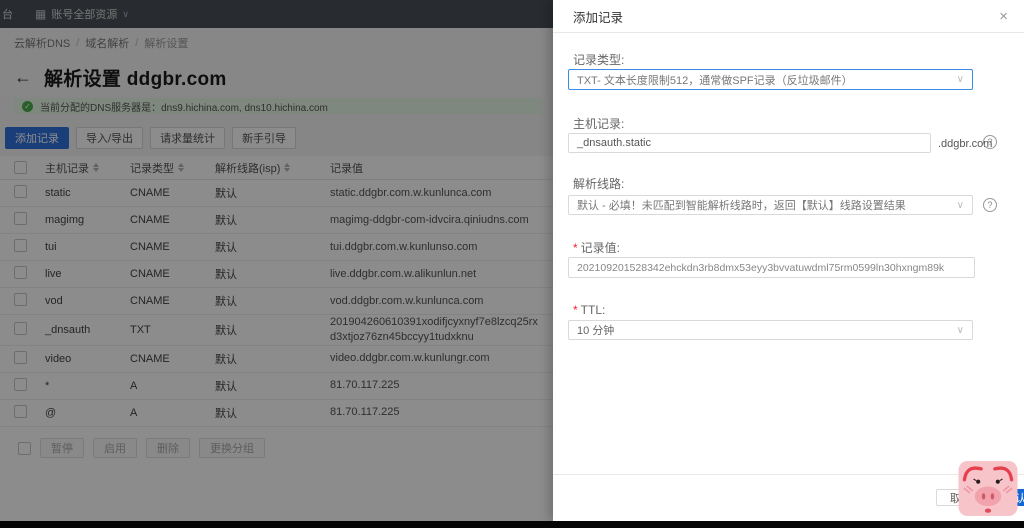 The width and height of the screenshot is (1024, 528). I want to click on host-record-label: 主机记录:, so click(599, 124).